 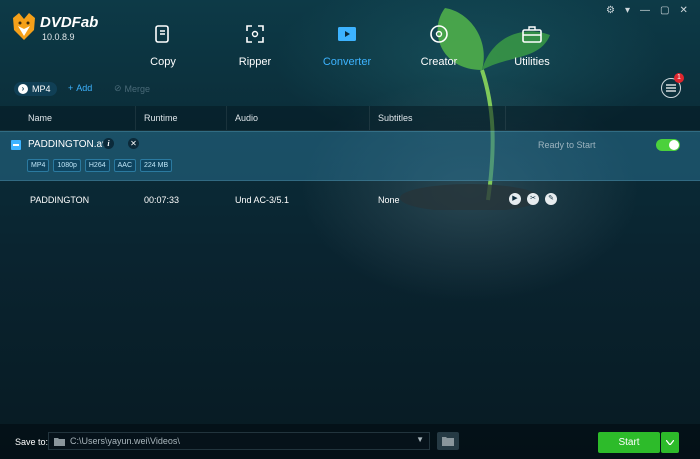 What do you see at coordinates (439, 46) in the screenshot?
I see `nav-creator: Creator` at bounding box center [439, 46].